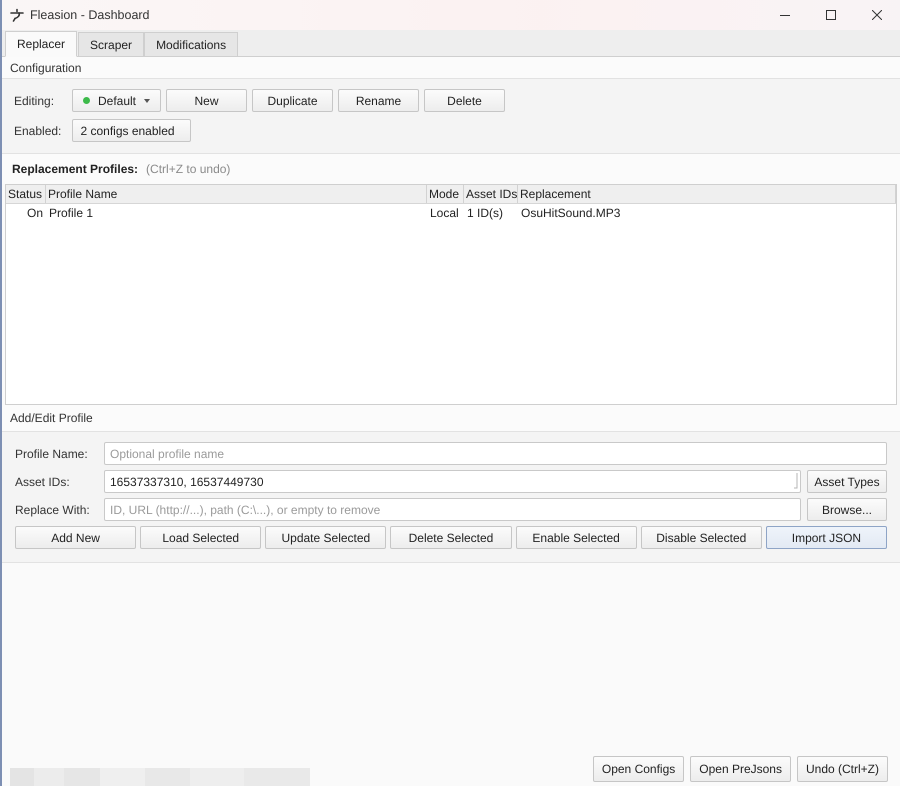 This screenshot has width=900, height=786. I want to click on table-cell-text: On, so click(35, 213).